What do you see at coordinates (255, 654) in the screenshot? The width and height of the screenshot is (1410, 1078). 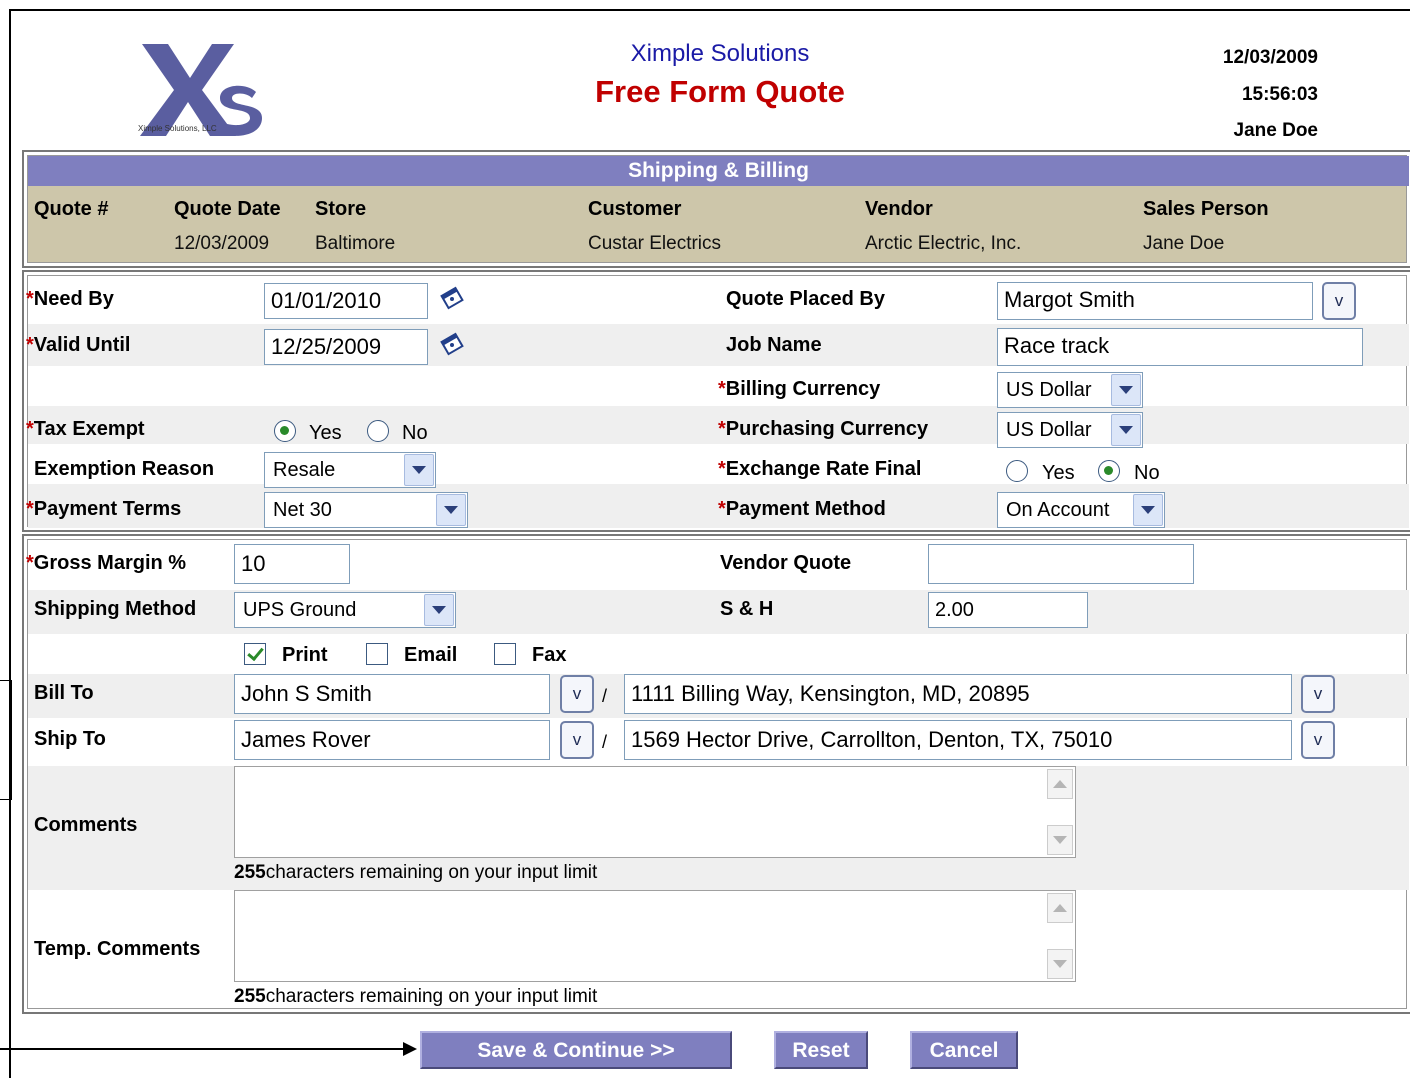 I see `print-checkbox` at bounding box center [255, 654].